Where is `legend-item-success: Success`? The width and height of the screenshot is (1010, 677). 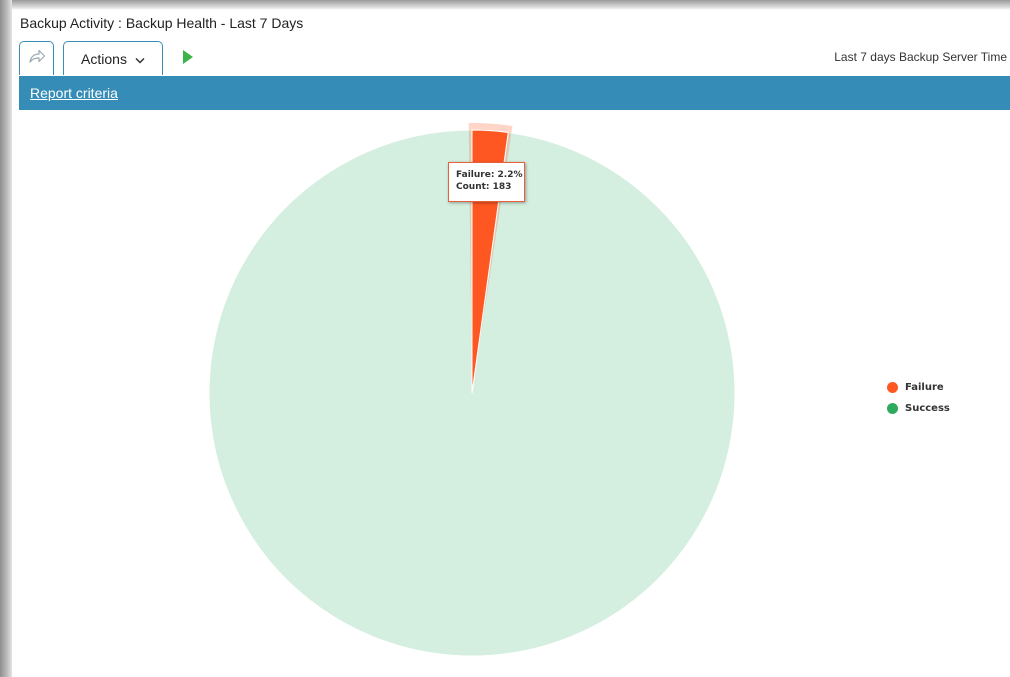
legend-item-success: Success is located at coordinates (918, 408).